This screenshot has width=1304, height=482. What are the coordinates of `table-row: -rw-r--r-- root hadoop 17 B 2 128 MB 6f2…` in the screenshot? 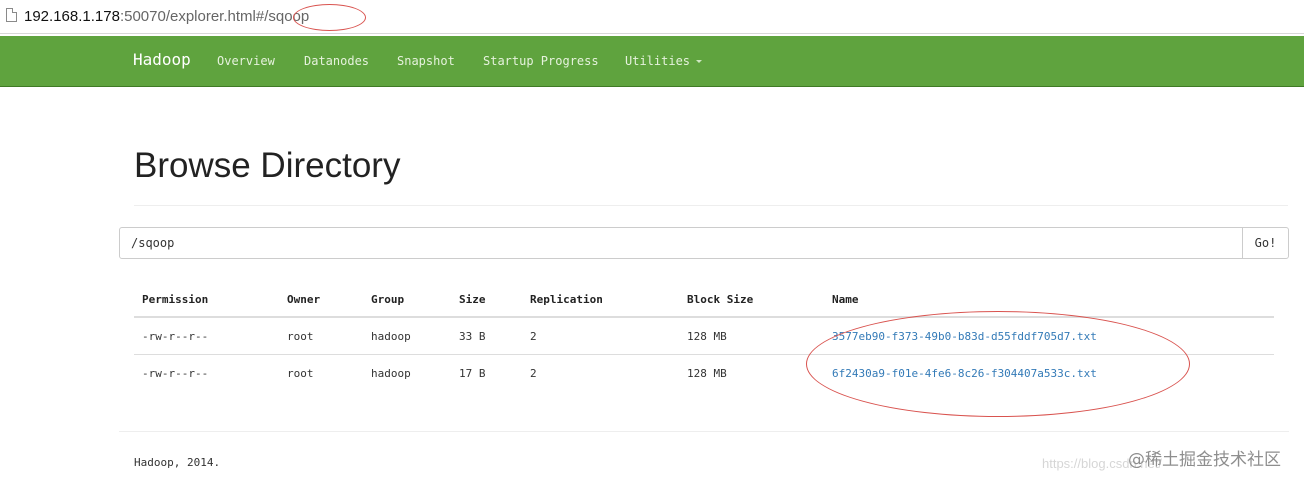 It's located at (704, 373).